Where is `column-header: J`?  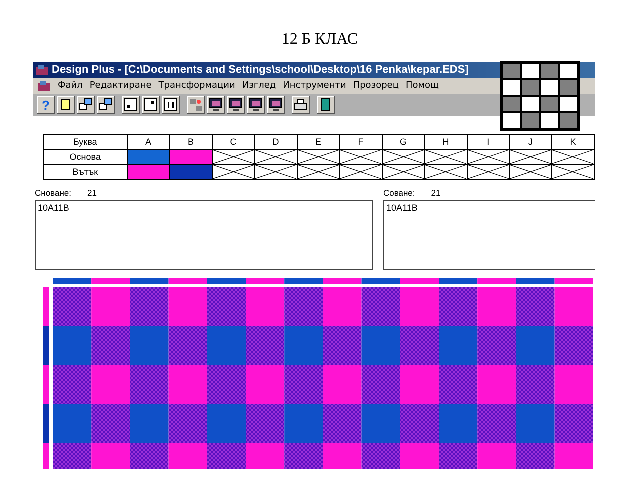
column-header: J is located at coordinates (531, 142).